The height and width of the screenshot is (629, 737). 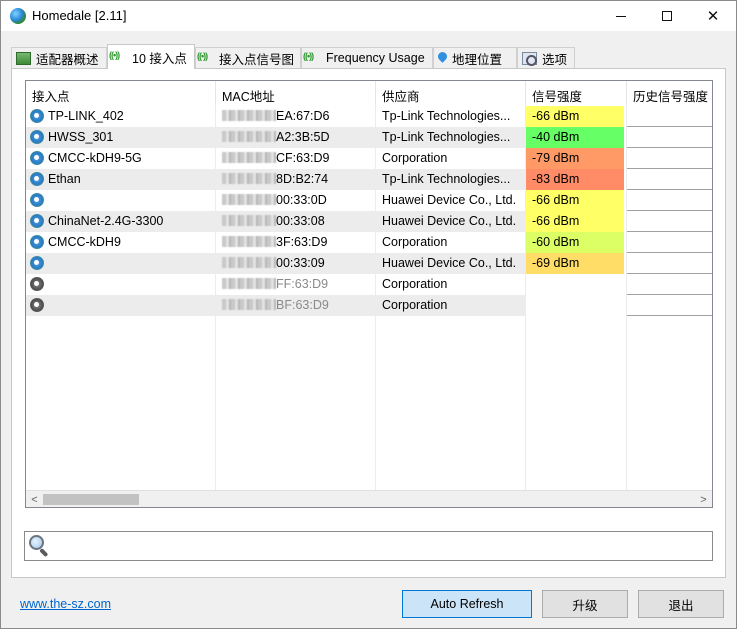 I want to click on search-box, so click(x=368, y=546).